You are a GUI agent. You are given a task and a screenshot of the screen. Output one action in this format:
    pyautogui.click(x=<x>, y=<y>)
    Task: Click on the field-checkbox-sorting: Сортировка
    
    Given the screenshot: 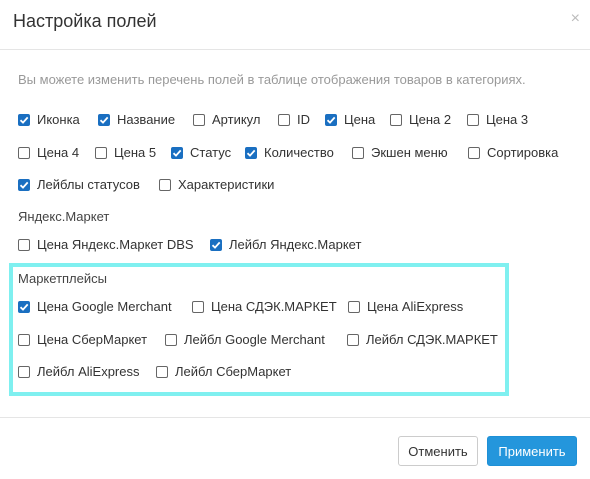 What is the action you would take?
    pyautogui.click(x=513, y=152)
    